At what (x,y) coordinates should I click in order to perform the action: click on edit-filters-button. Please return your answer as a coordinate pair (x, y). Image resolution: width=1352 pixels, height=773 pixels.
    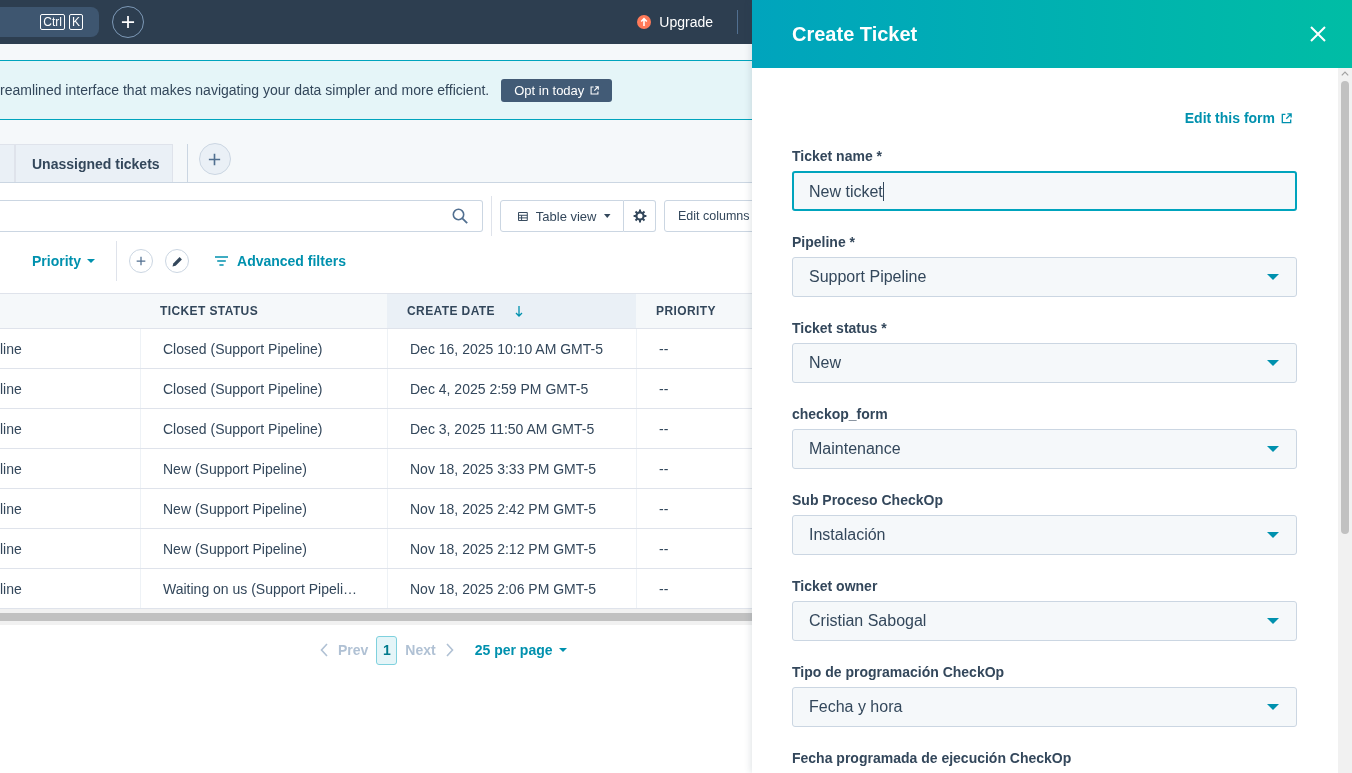
    Looking at the image, I should click on (177, 261).